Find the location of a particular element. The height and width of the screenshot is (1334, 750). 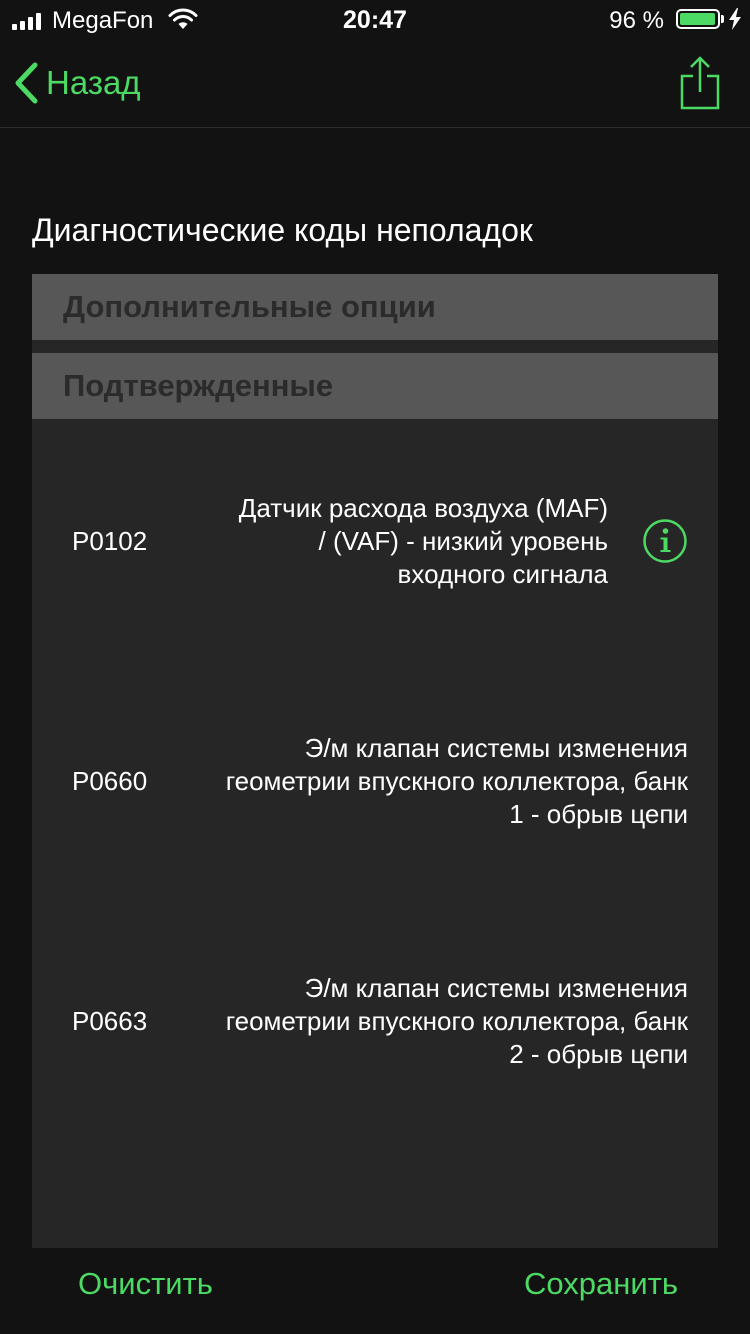

battery-icon is located at coordinates (698, 19).